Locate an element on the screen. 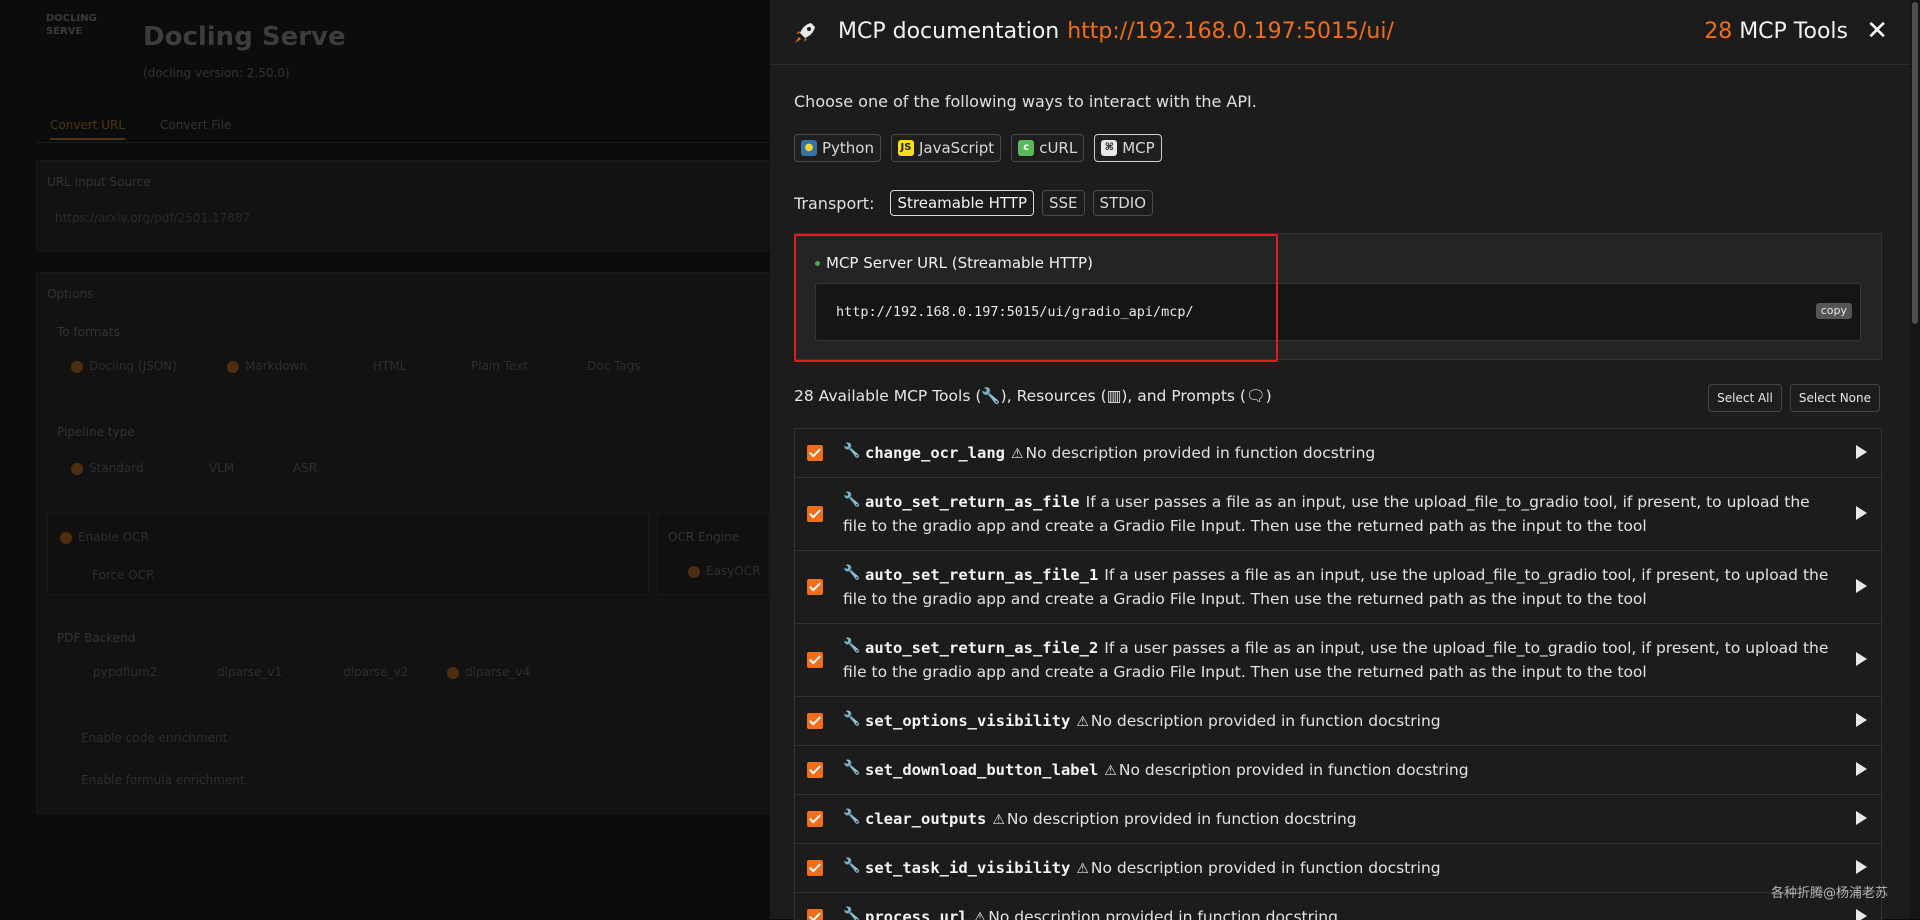 This screenshot has height=920, width=1920. select-all-button: Select All is located at coordinates (1745, 398).